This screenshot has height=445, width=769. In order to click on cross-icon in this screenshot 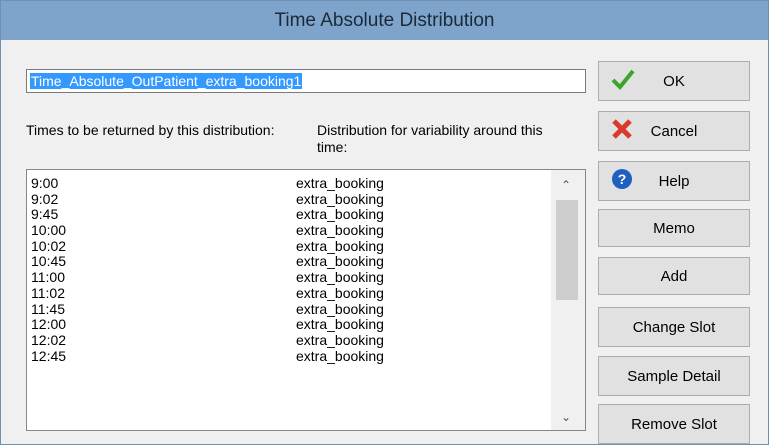, I will do `click(622, 131)`.